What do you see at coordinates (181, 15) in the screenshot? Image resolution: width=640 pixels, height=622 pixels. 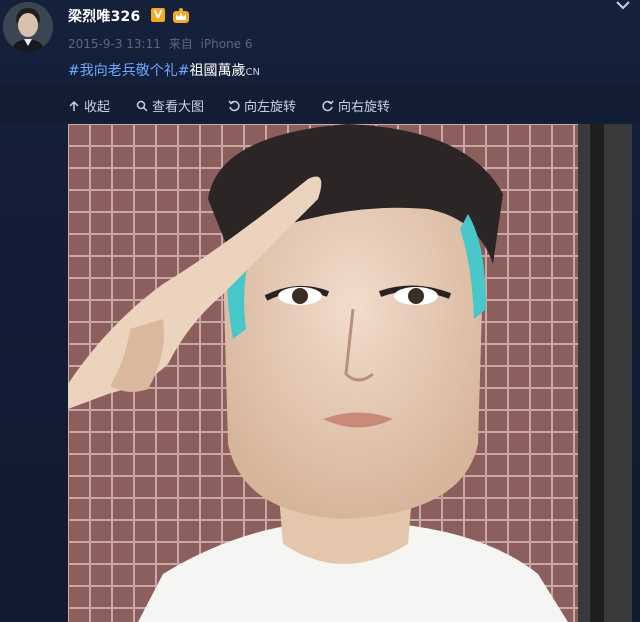 I see `crown-icon` at bounding box center [181, 15].